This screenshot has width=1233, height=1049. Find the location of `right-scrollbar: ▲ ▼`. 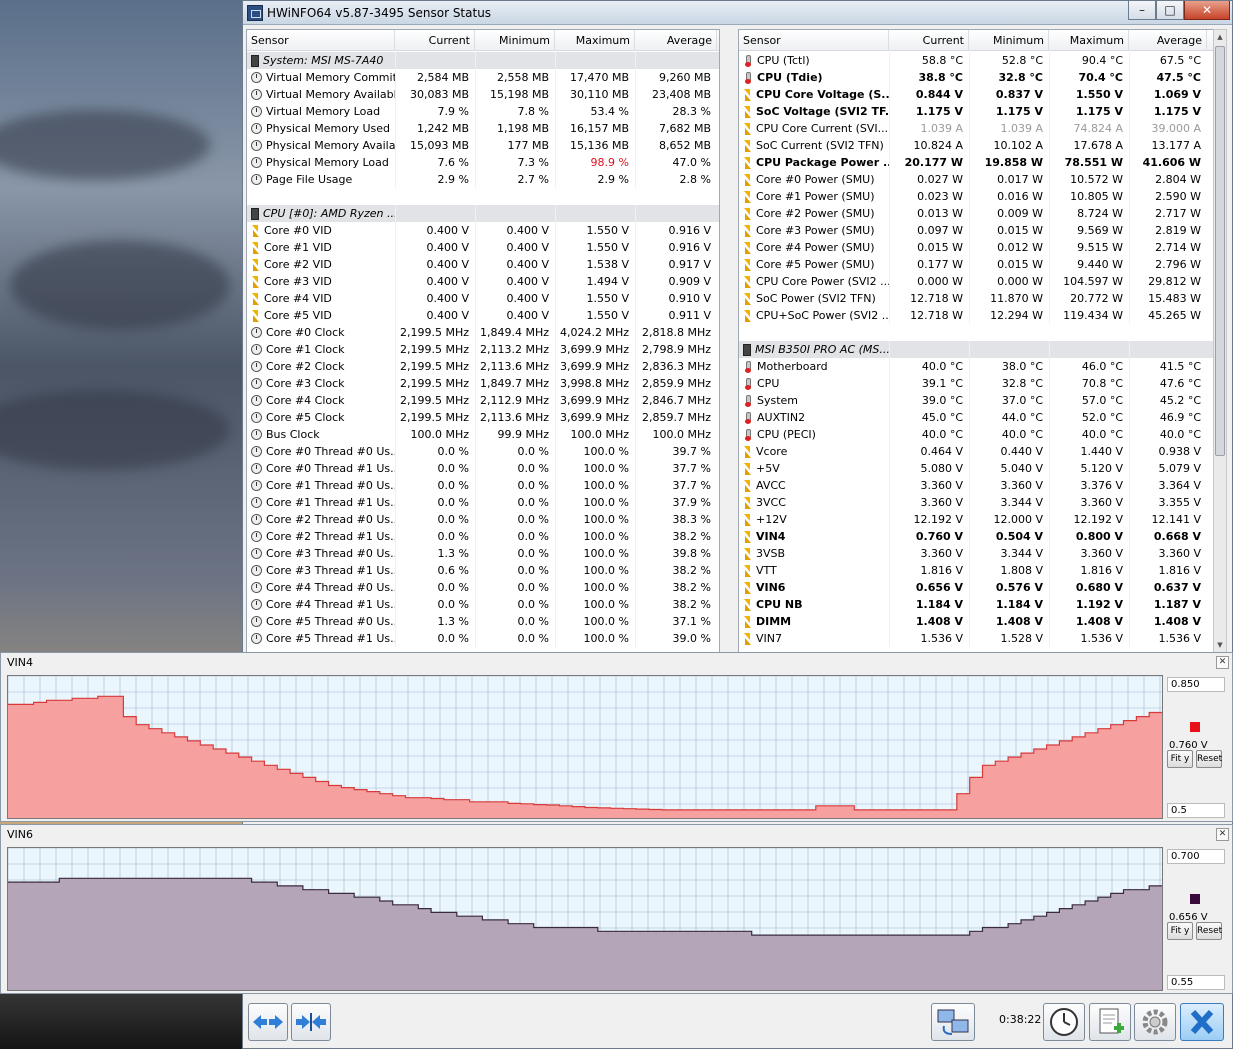

right-scrollbar: ▲ ▼ is located at coordinates (1220, 341).